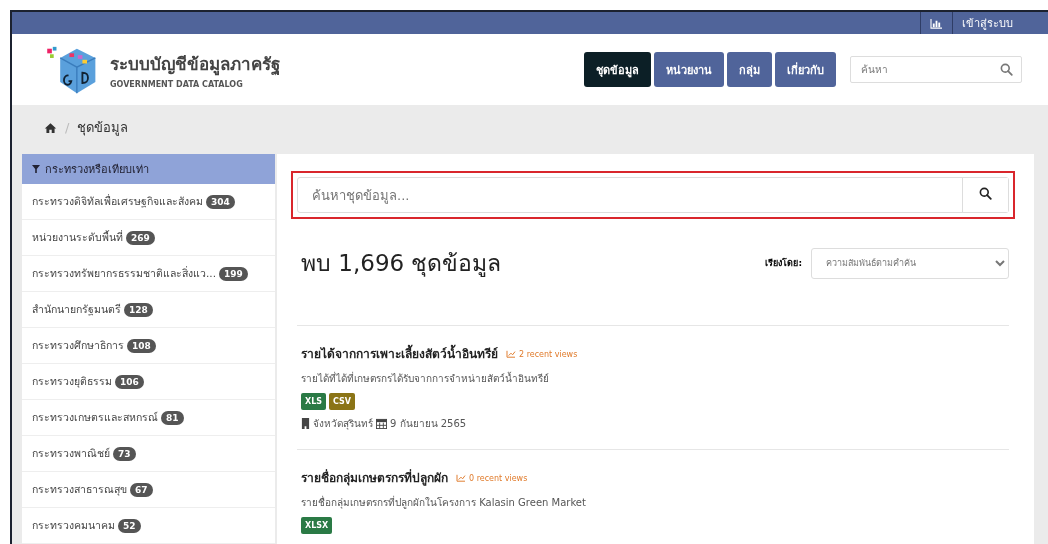 The height and width of the screenshot is (544, 1048). I want to click on recent-views: 2 recent views, so click(548, 354).